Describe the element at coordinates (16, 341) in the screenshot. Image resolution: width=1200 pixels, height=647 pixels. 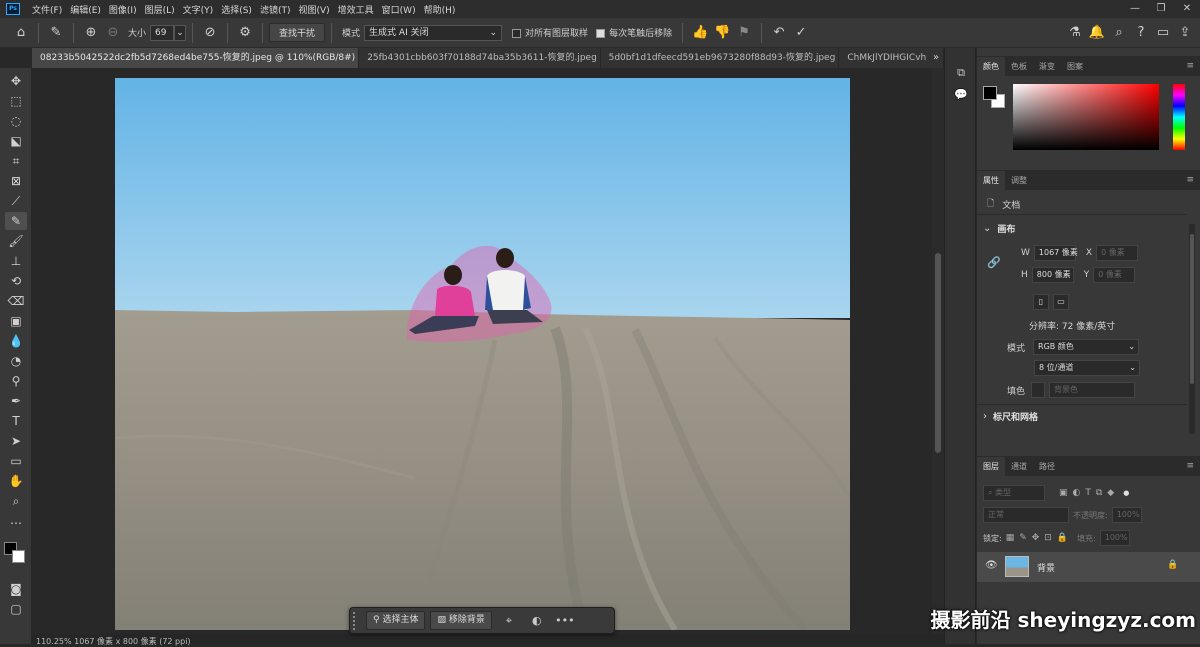
I see `blur-tool-icon: 💧` at that location.